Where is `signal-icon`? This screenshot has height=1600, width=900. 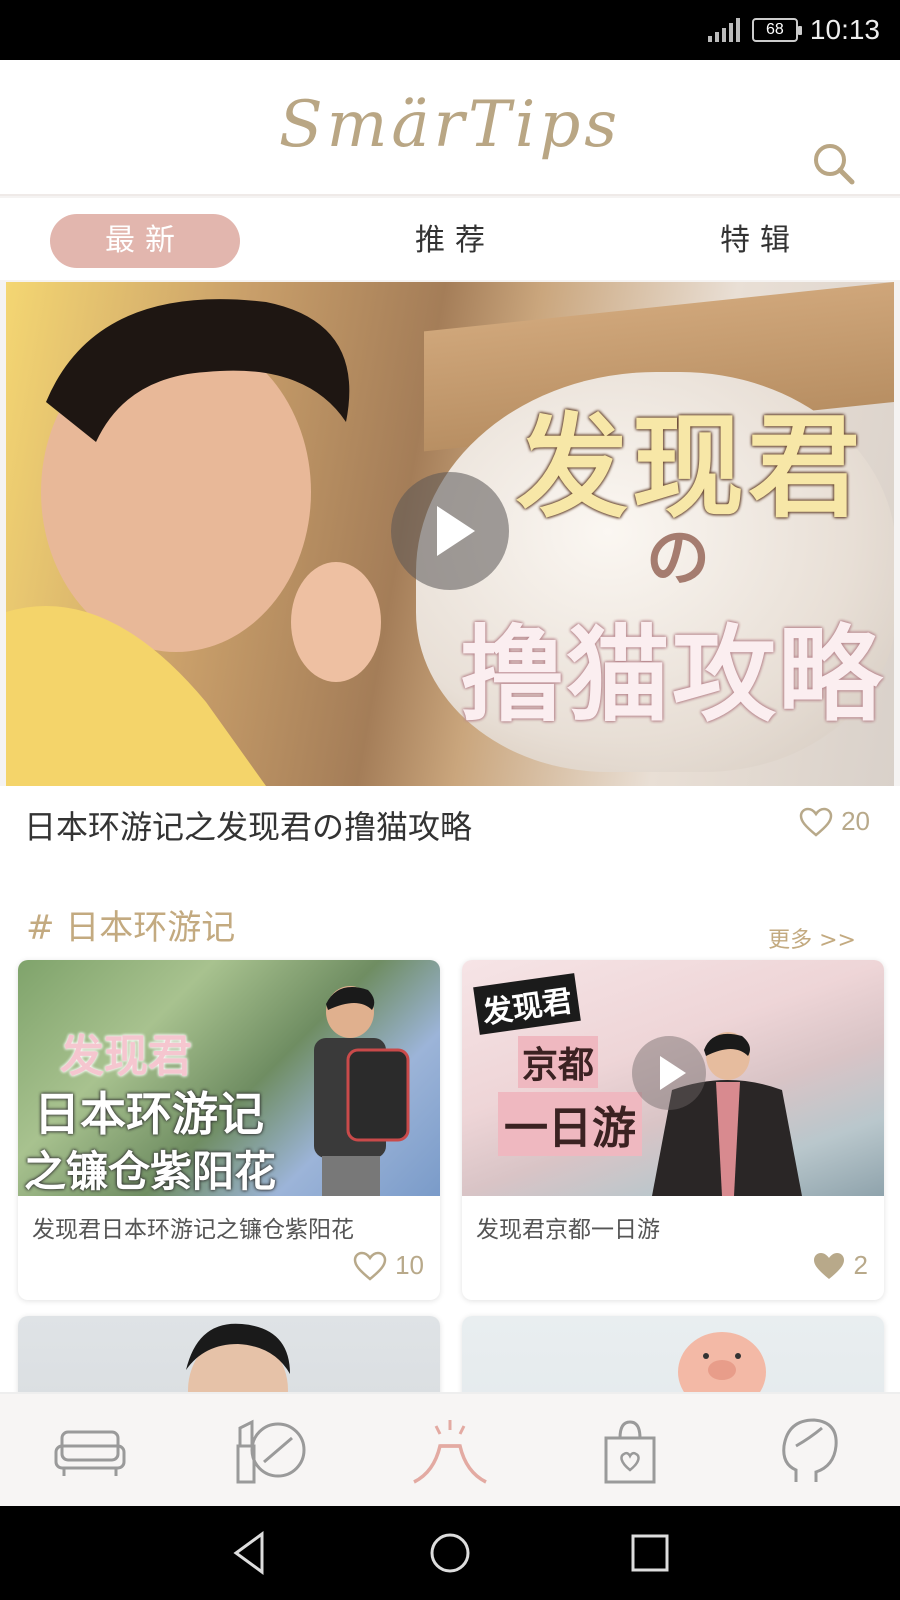 signal-icon is located at coordinates (723, 30).